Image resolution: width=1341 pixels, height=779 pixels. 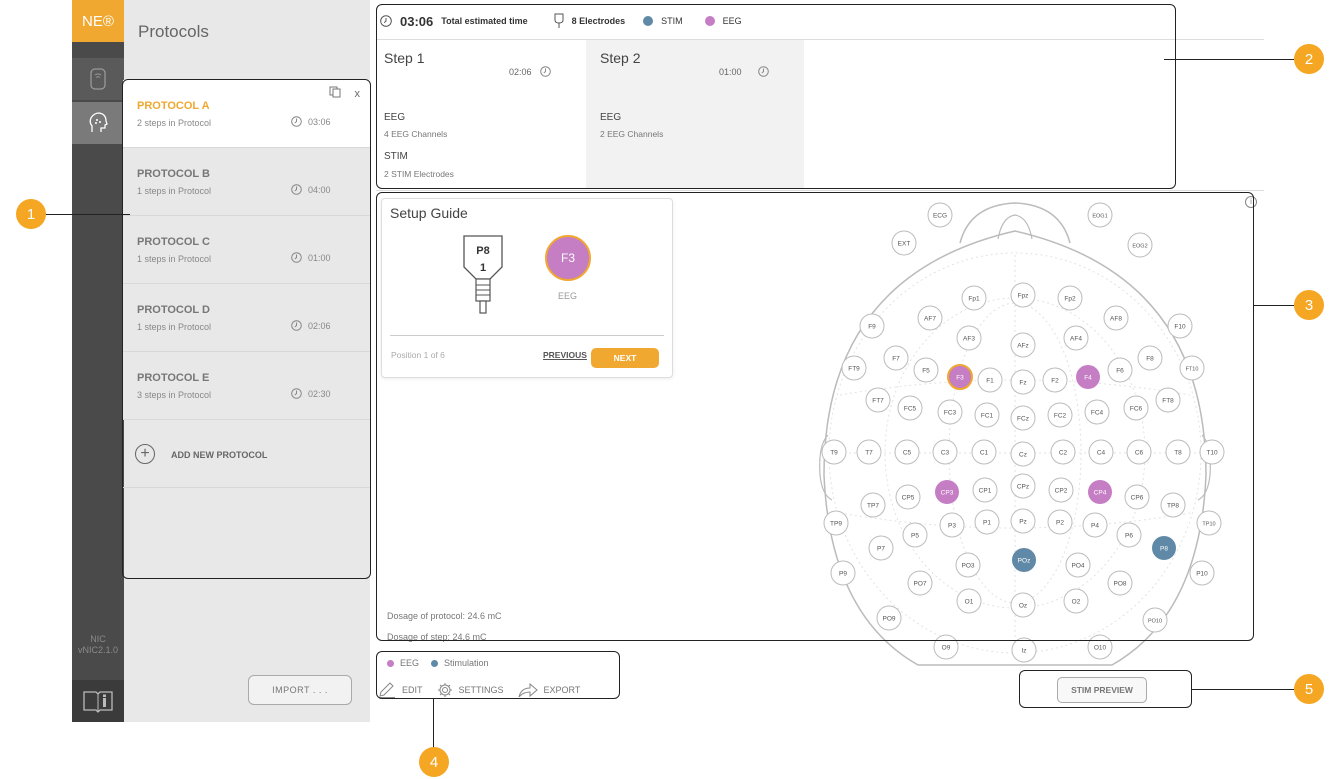 I want to click on callout-4: 4, so click(x=434, y=762).